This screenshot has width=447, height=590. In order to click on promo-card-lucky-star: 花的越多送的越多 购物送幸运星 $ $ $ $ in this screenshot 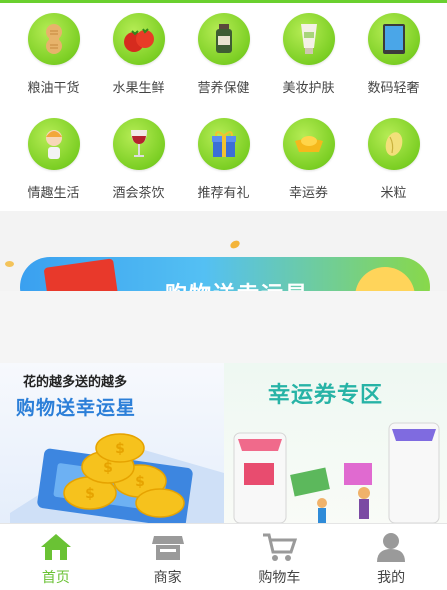, I will do `click(112, 443)`.